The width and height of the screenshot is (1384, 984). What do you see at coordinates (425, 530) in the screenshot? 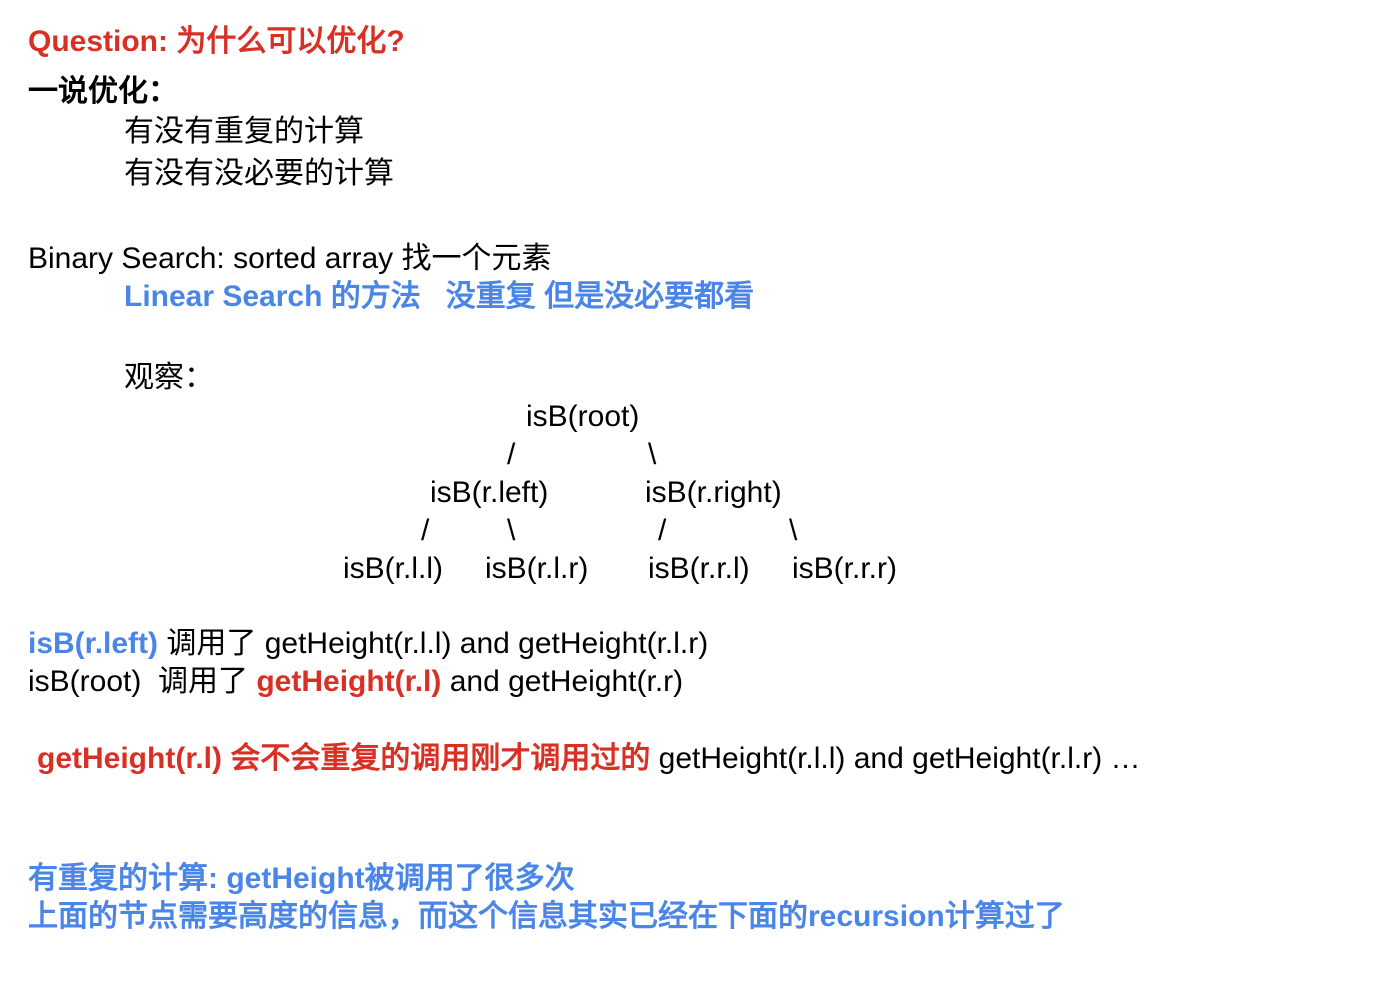
I see `tree-edge-left-left: /` at bounding box center [425, 530].